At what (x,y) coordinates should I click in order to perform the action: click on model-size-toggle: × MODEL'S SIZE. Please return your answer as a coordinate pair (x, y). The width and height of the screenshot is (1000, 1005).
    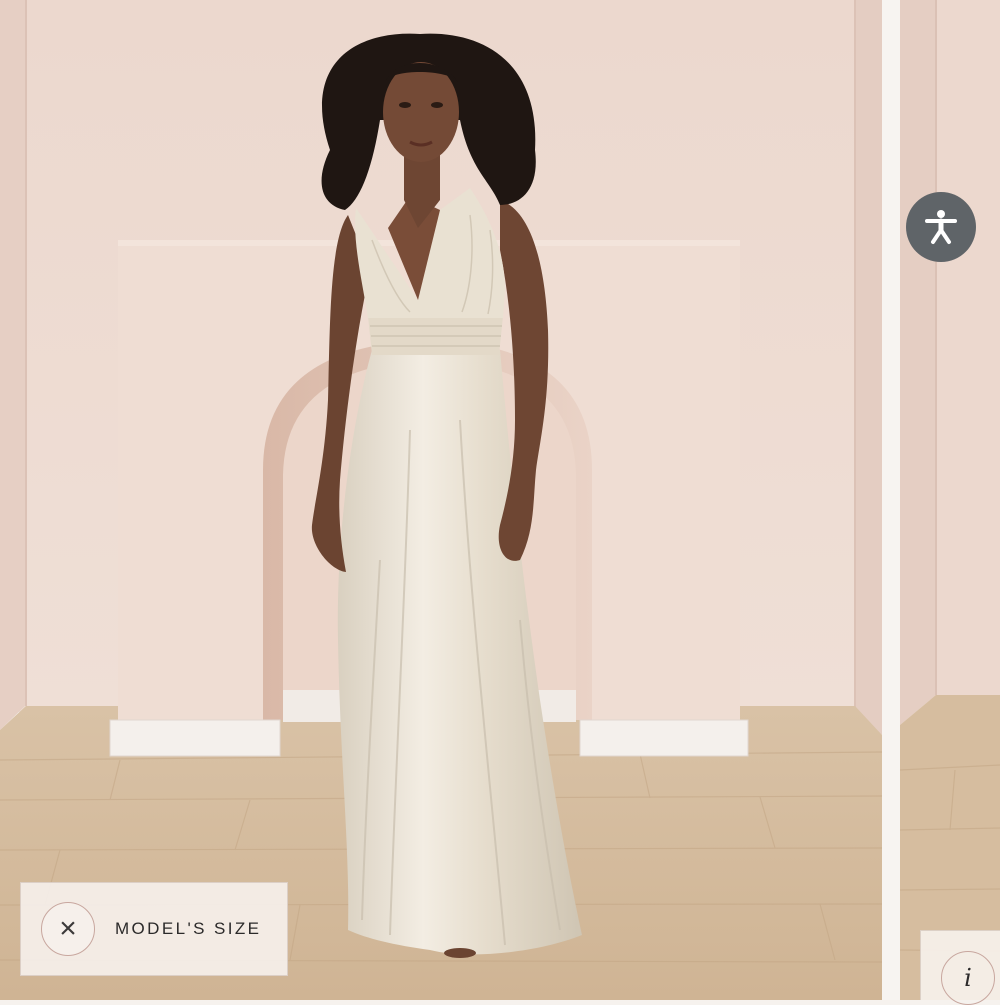
    Looking at the image, I should click on (154, 929).